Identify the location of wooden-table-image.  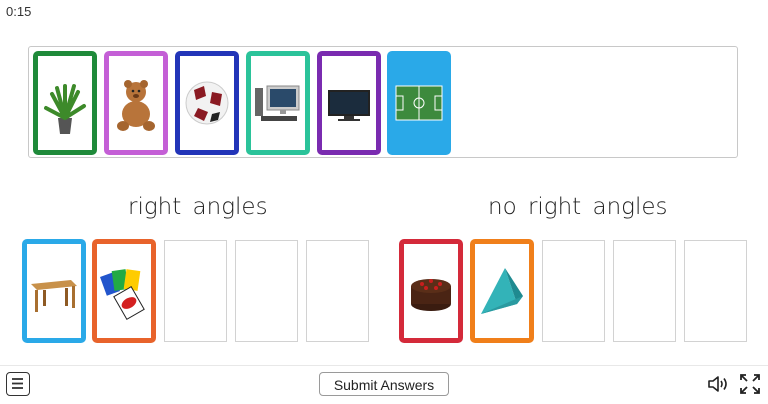
(54, 296).